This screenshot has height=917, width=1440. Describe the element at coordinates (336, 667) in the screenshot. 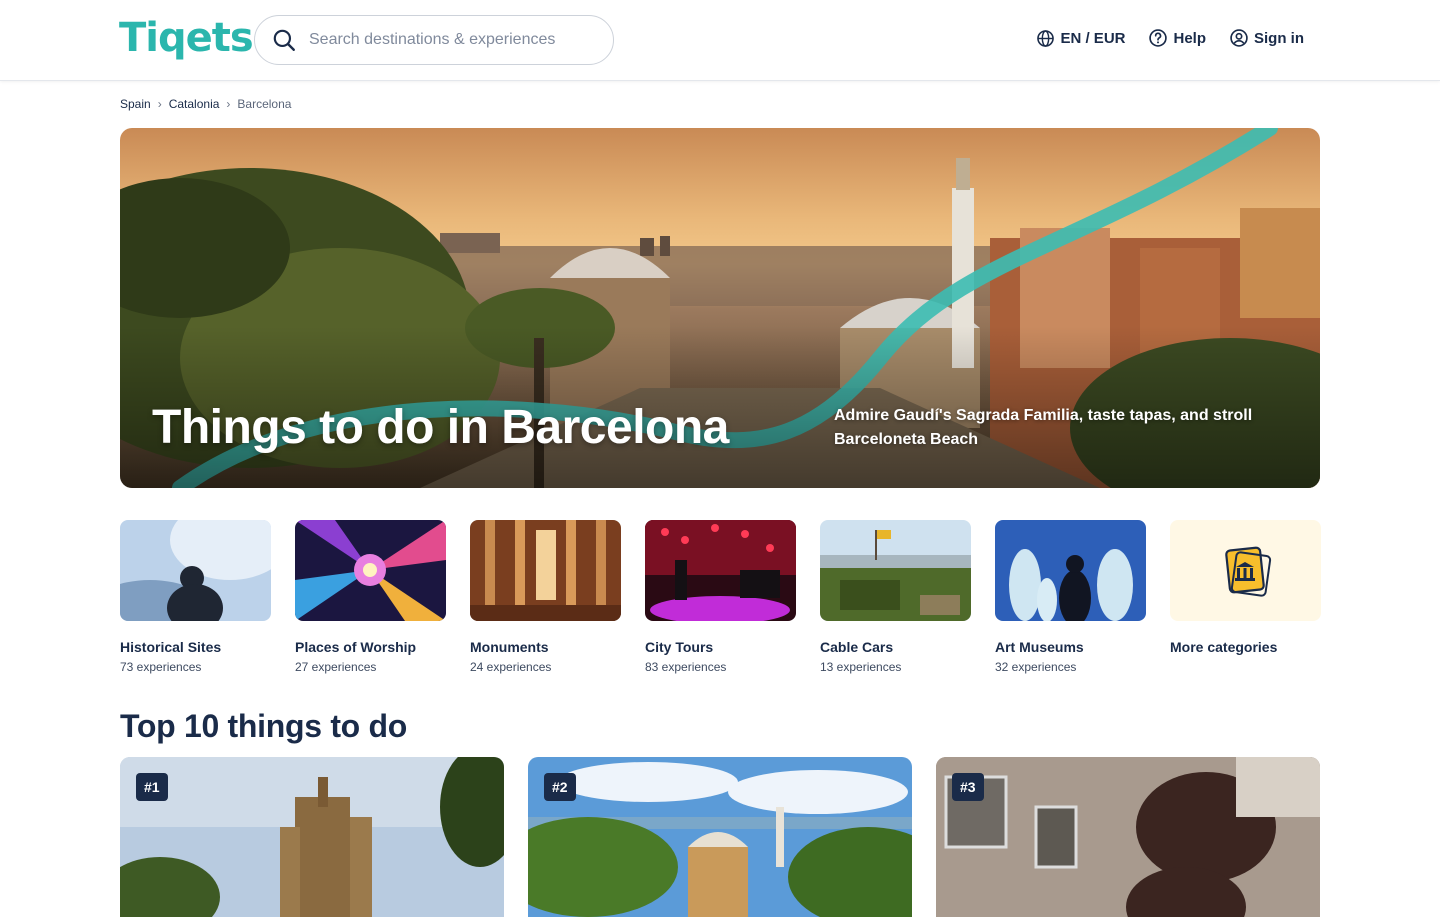

I see `category-count: 27 experiences` at that location.